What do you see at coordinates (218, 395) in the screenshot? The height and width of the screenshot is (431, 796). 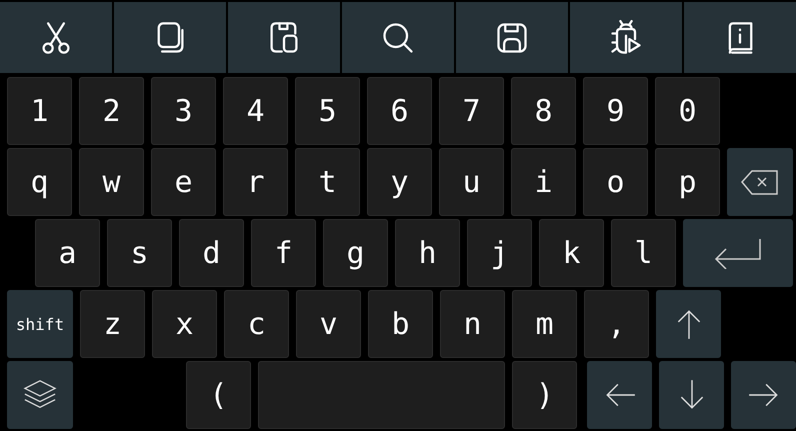 I see `key: (` at bounding box center [218, 395].